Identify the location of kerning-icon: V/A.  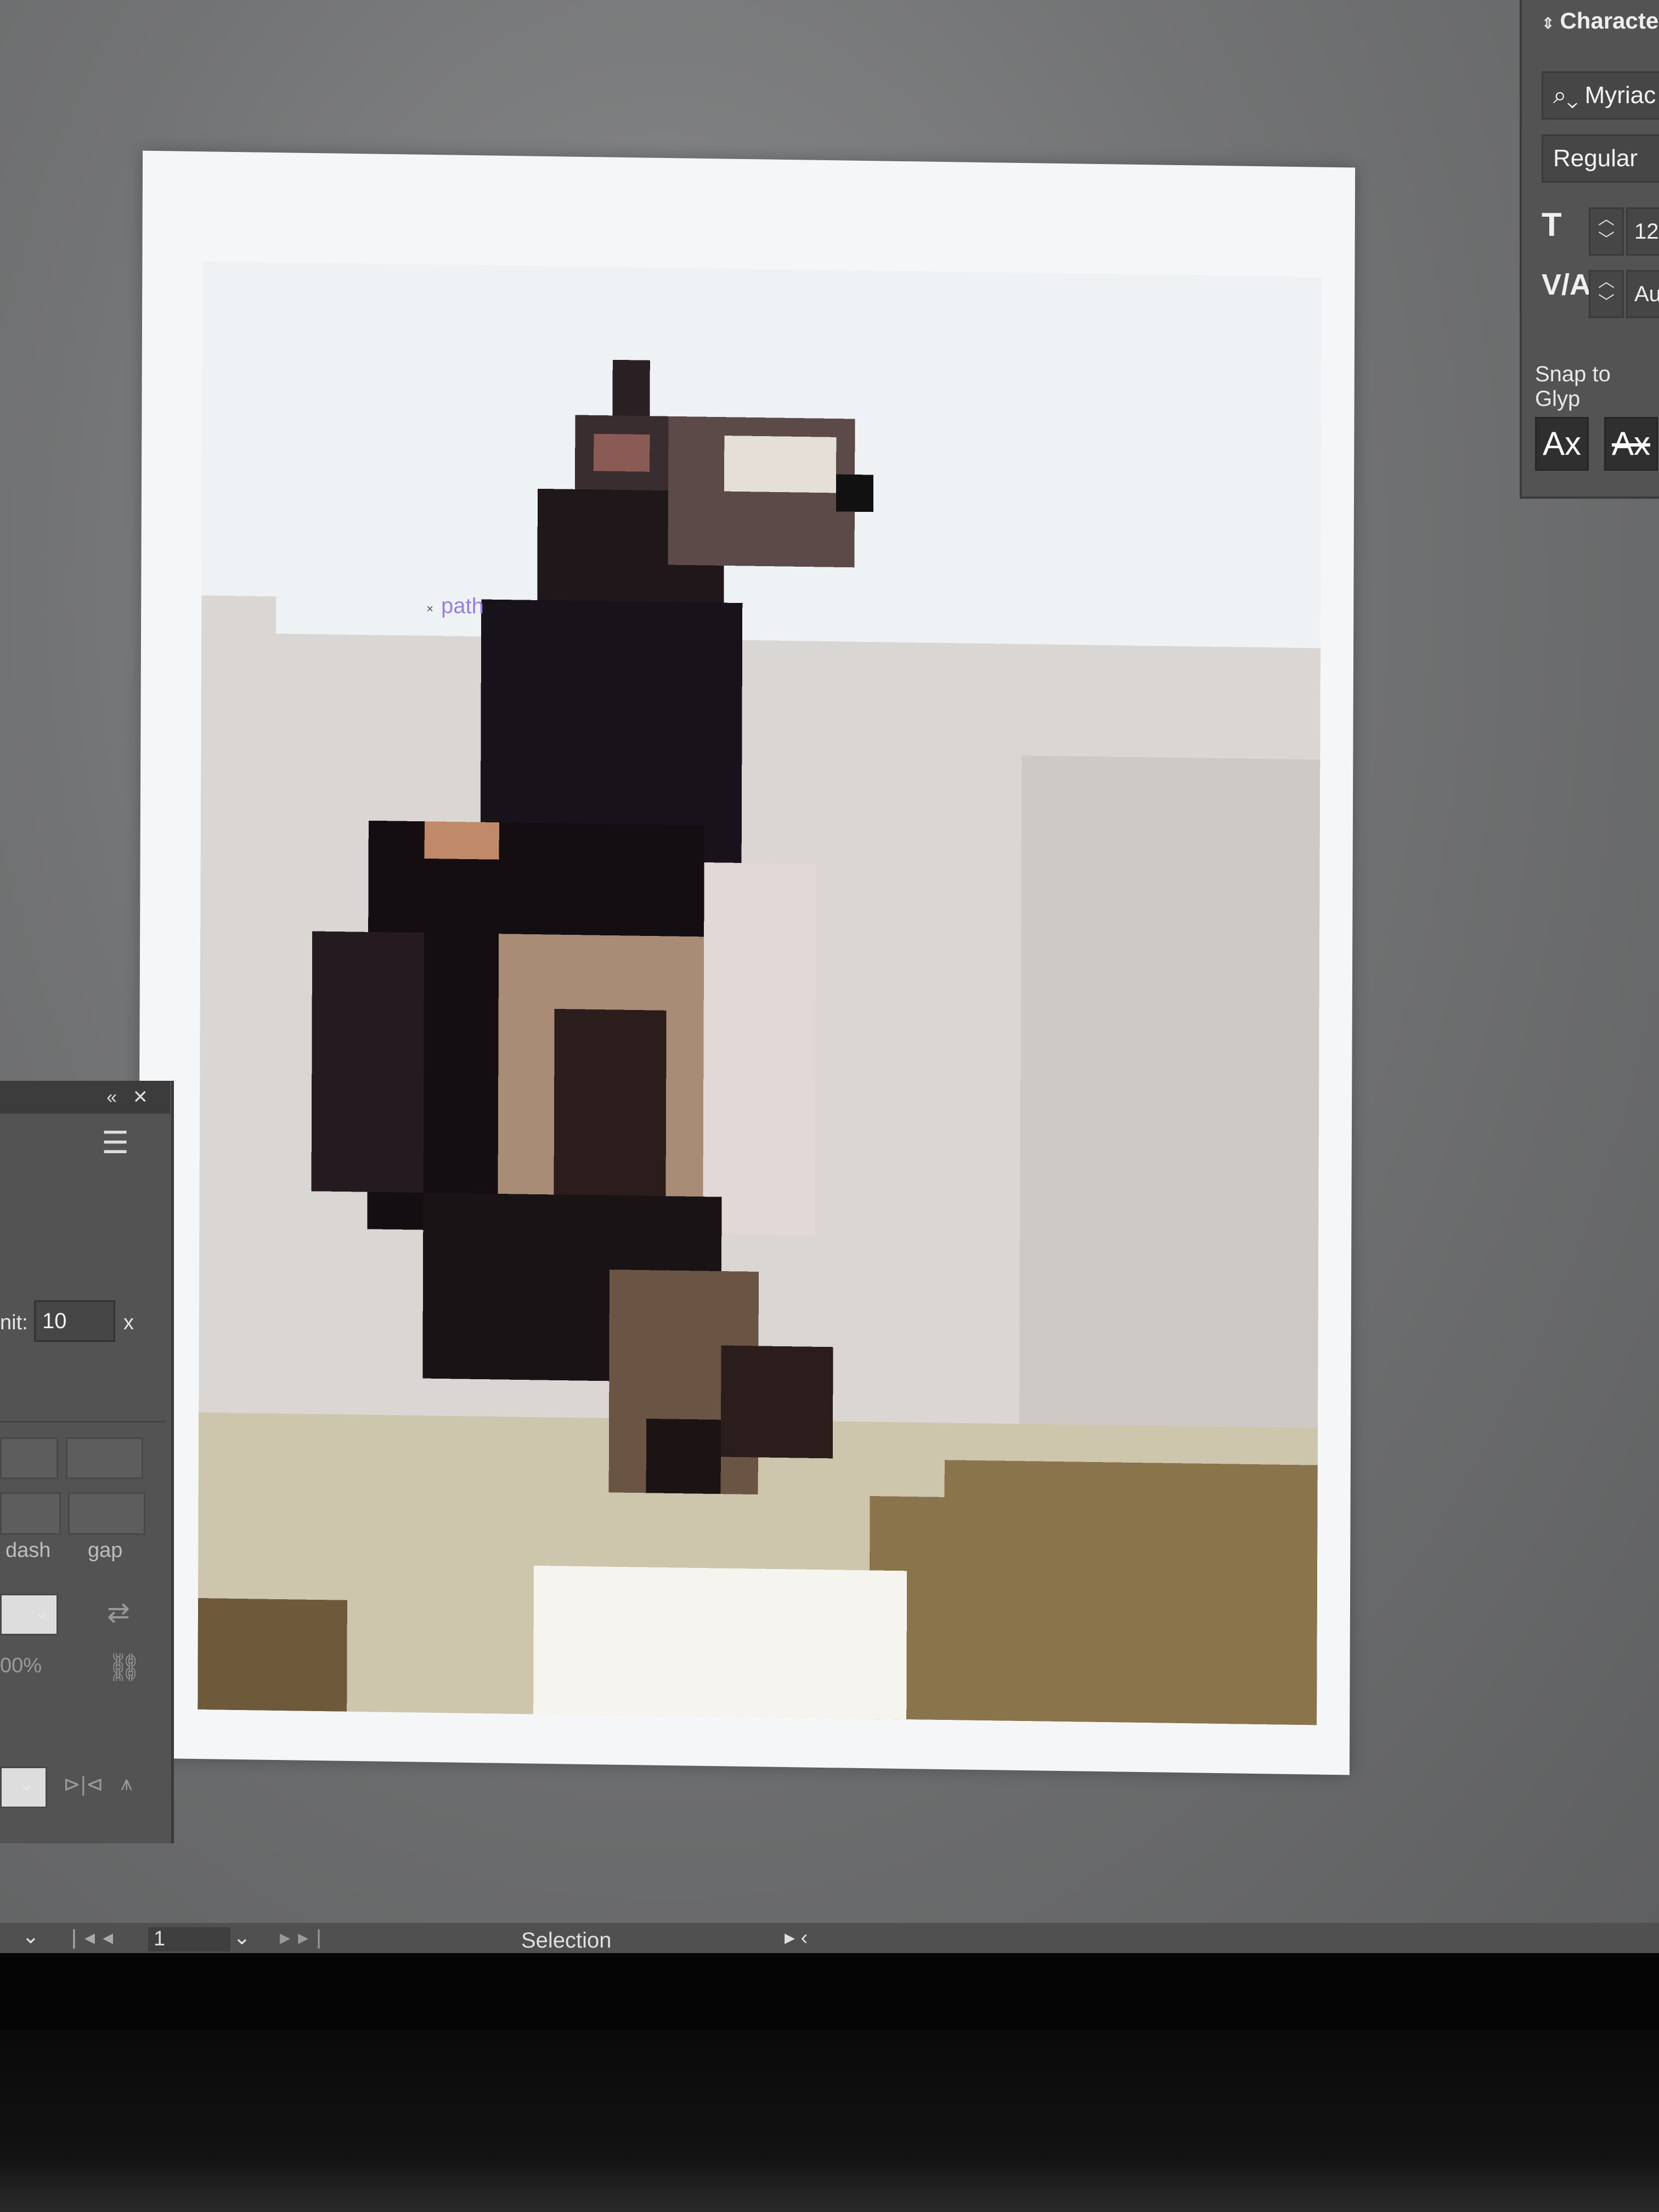
(1567, 284).